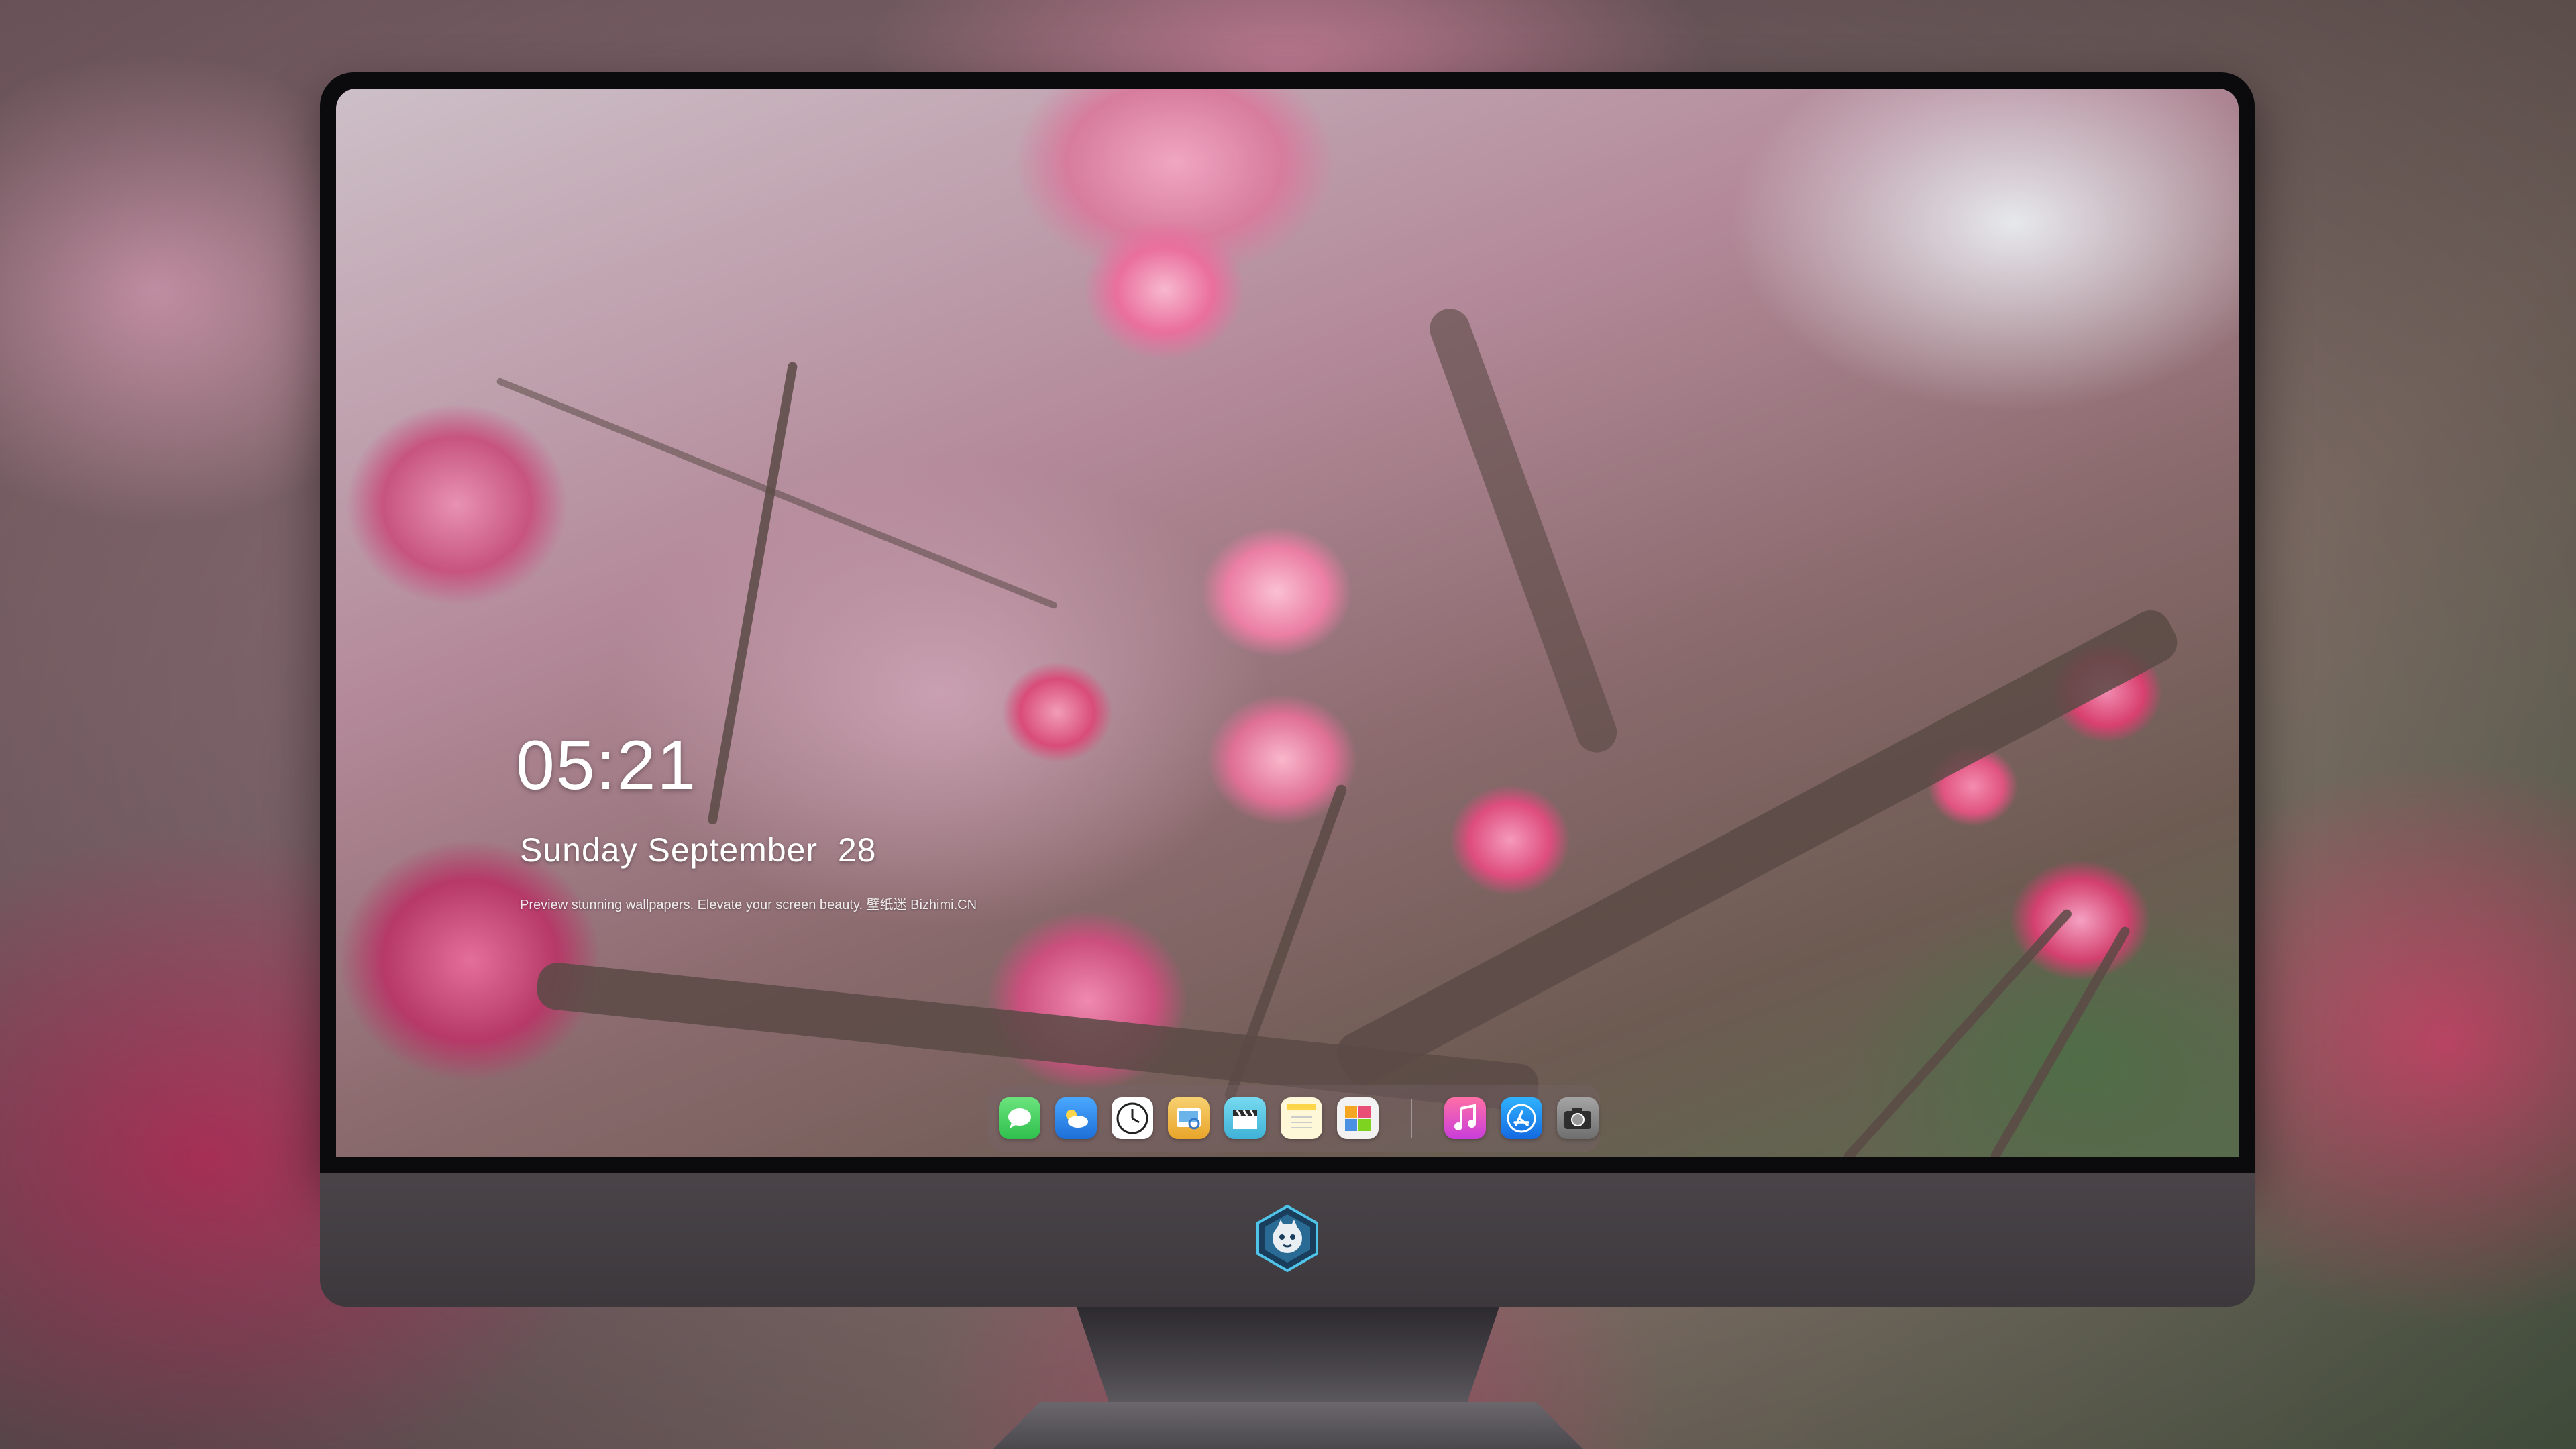 This screenshot has height=1449, width=2576. I want to click on photos-icon, so click(1358, 1118).